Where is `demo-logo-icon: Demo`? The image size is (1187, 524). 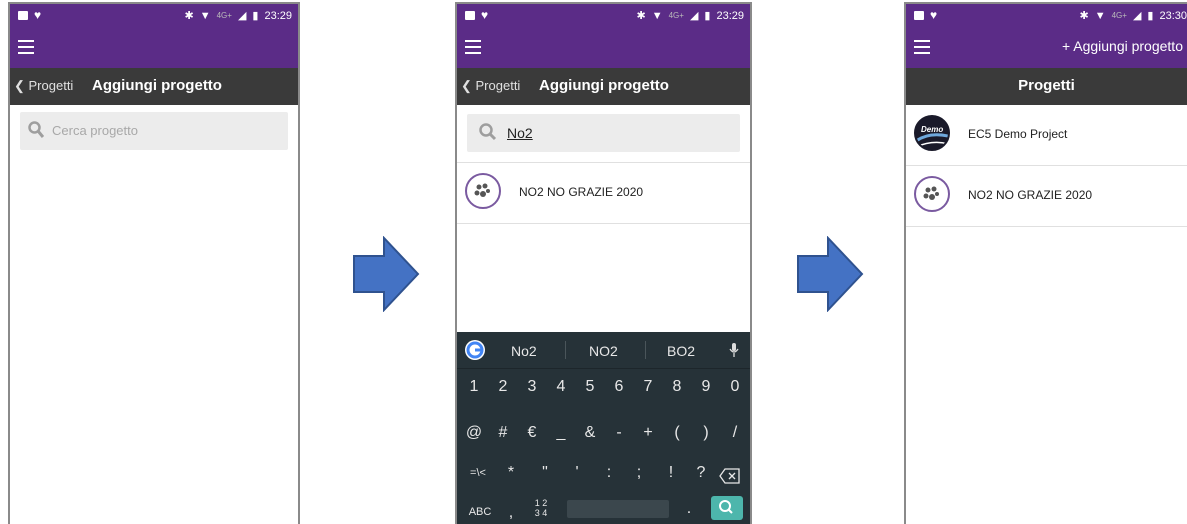
demo-logo-icon: Demo is located at coordinates (932, 133).